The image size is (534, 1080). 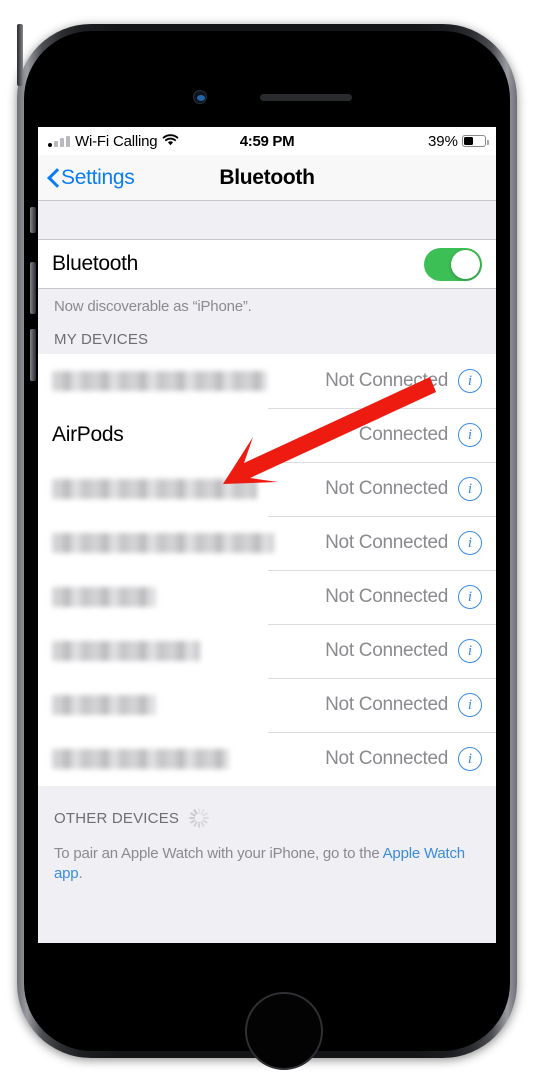 I want to click on mute-switch-button, so click(x=33, y=220).